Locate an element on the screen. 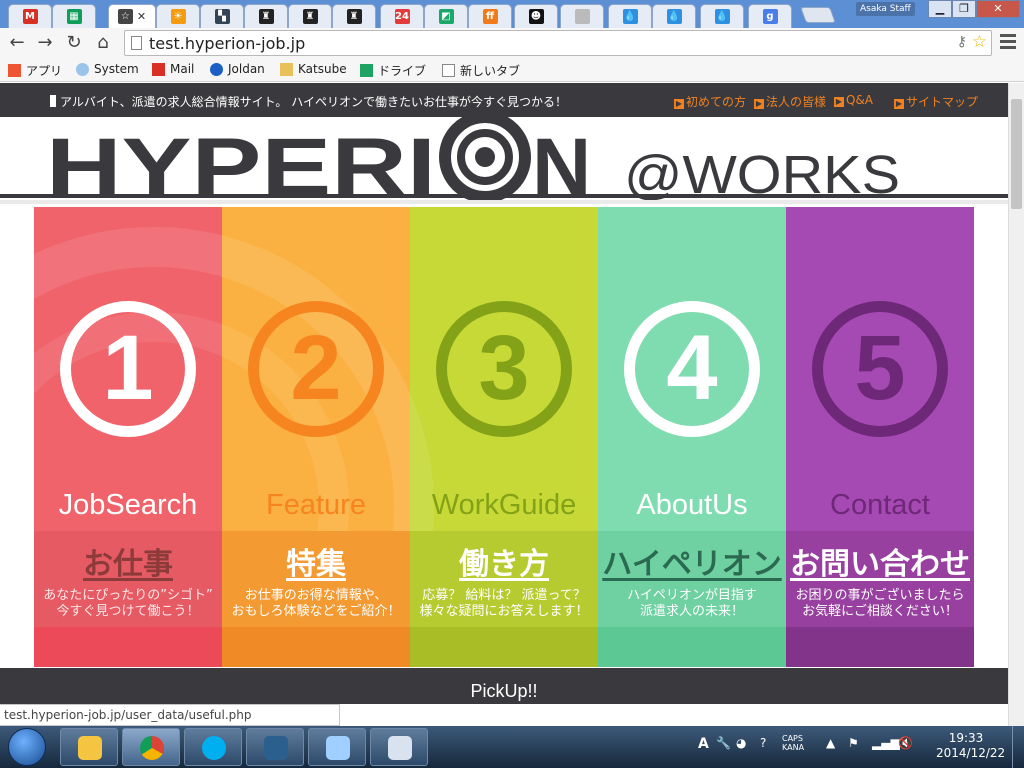 The image size is (1024, 768). panel-aboutus: 4 AboutUs ハイペリオン ハイペリオンが目指す 派遣求人の未来！ is located at coordinates (692, 437).